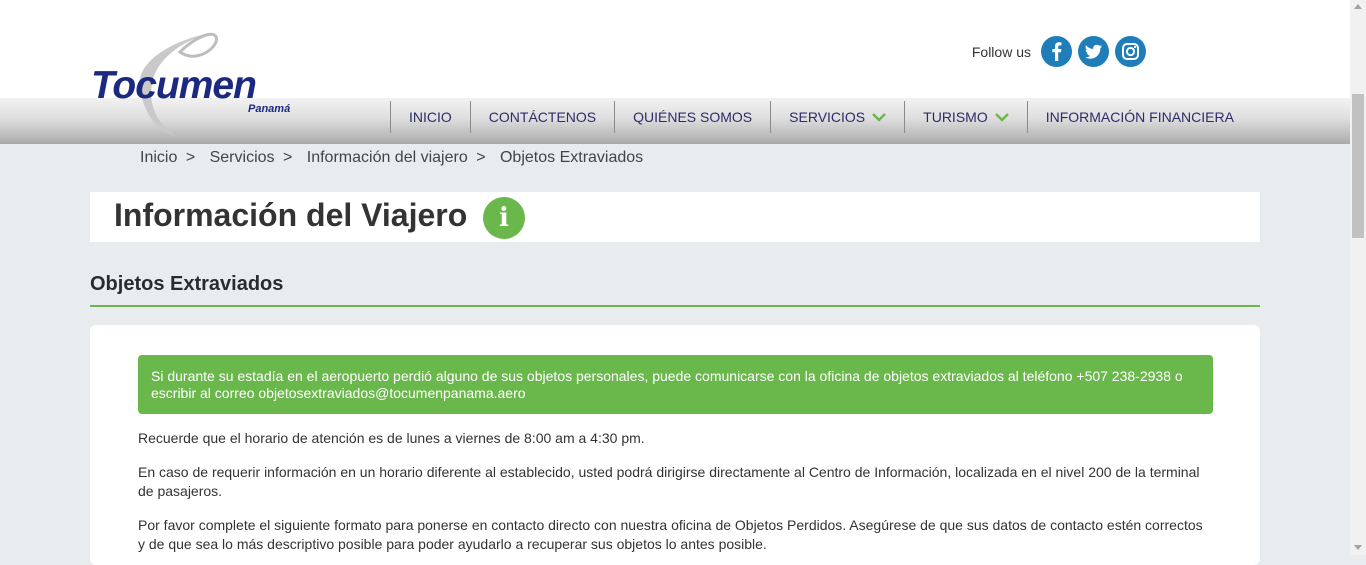 The height and width of the screenshot is (565, 1366). What do you see at coordinates (1093, 51) in the screenshot?
I see `twitter-icon` at bounding box center [1093, 51].